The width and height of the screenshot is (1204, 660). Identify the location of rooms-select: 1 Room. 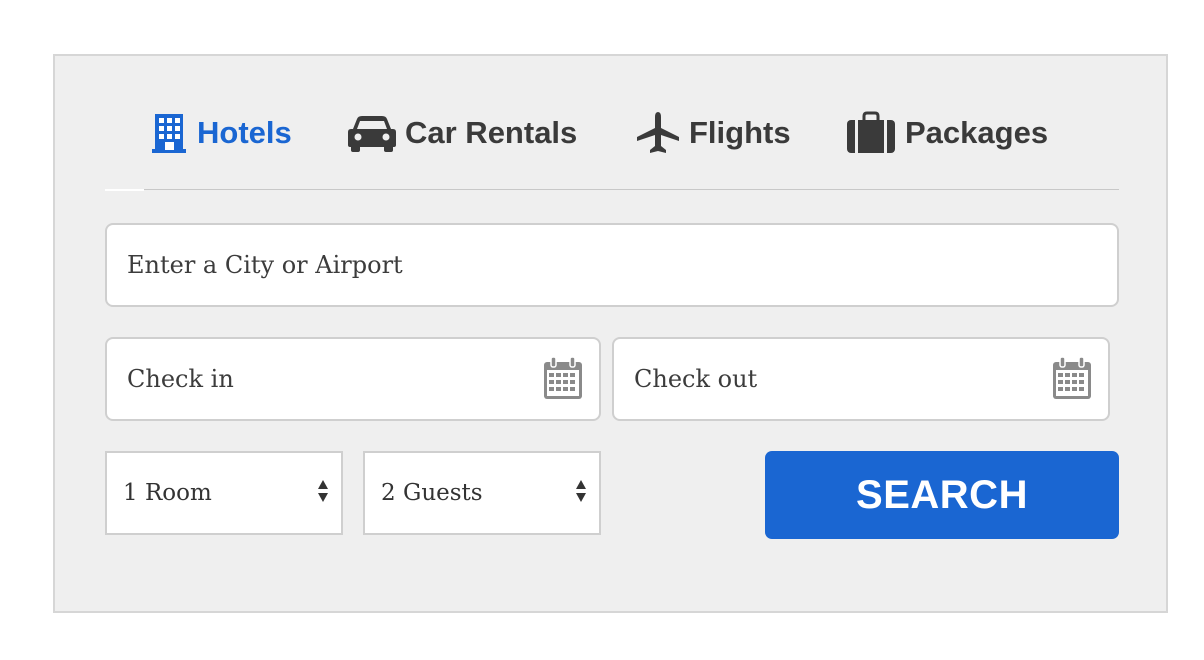
(224, 493).